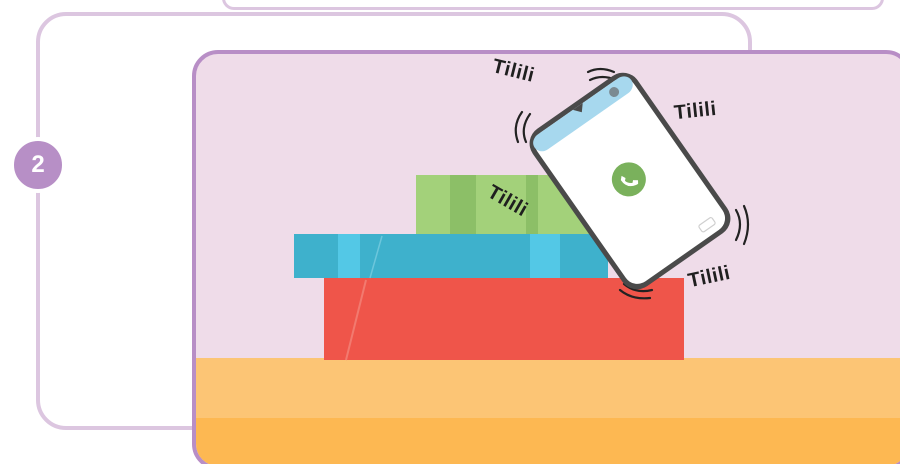 The height and width of the screenshot is (464, 900). I want to click on table-front, so click(548, 441).